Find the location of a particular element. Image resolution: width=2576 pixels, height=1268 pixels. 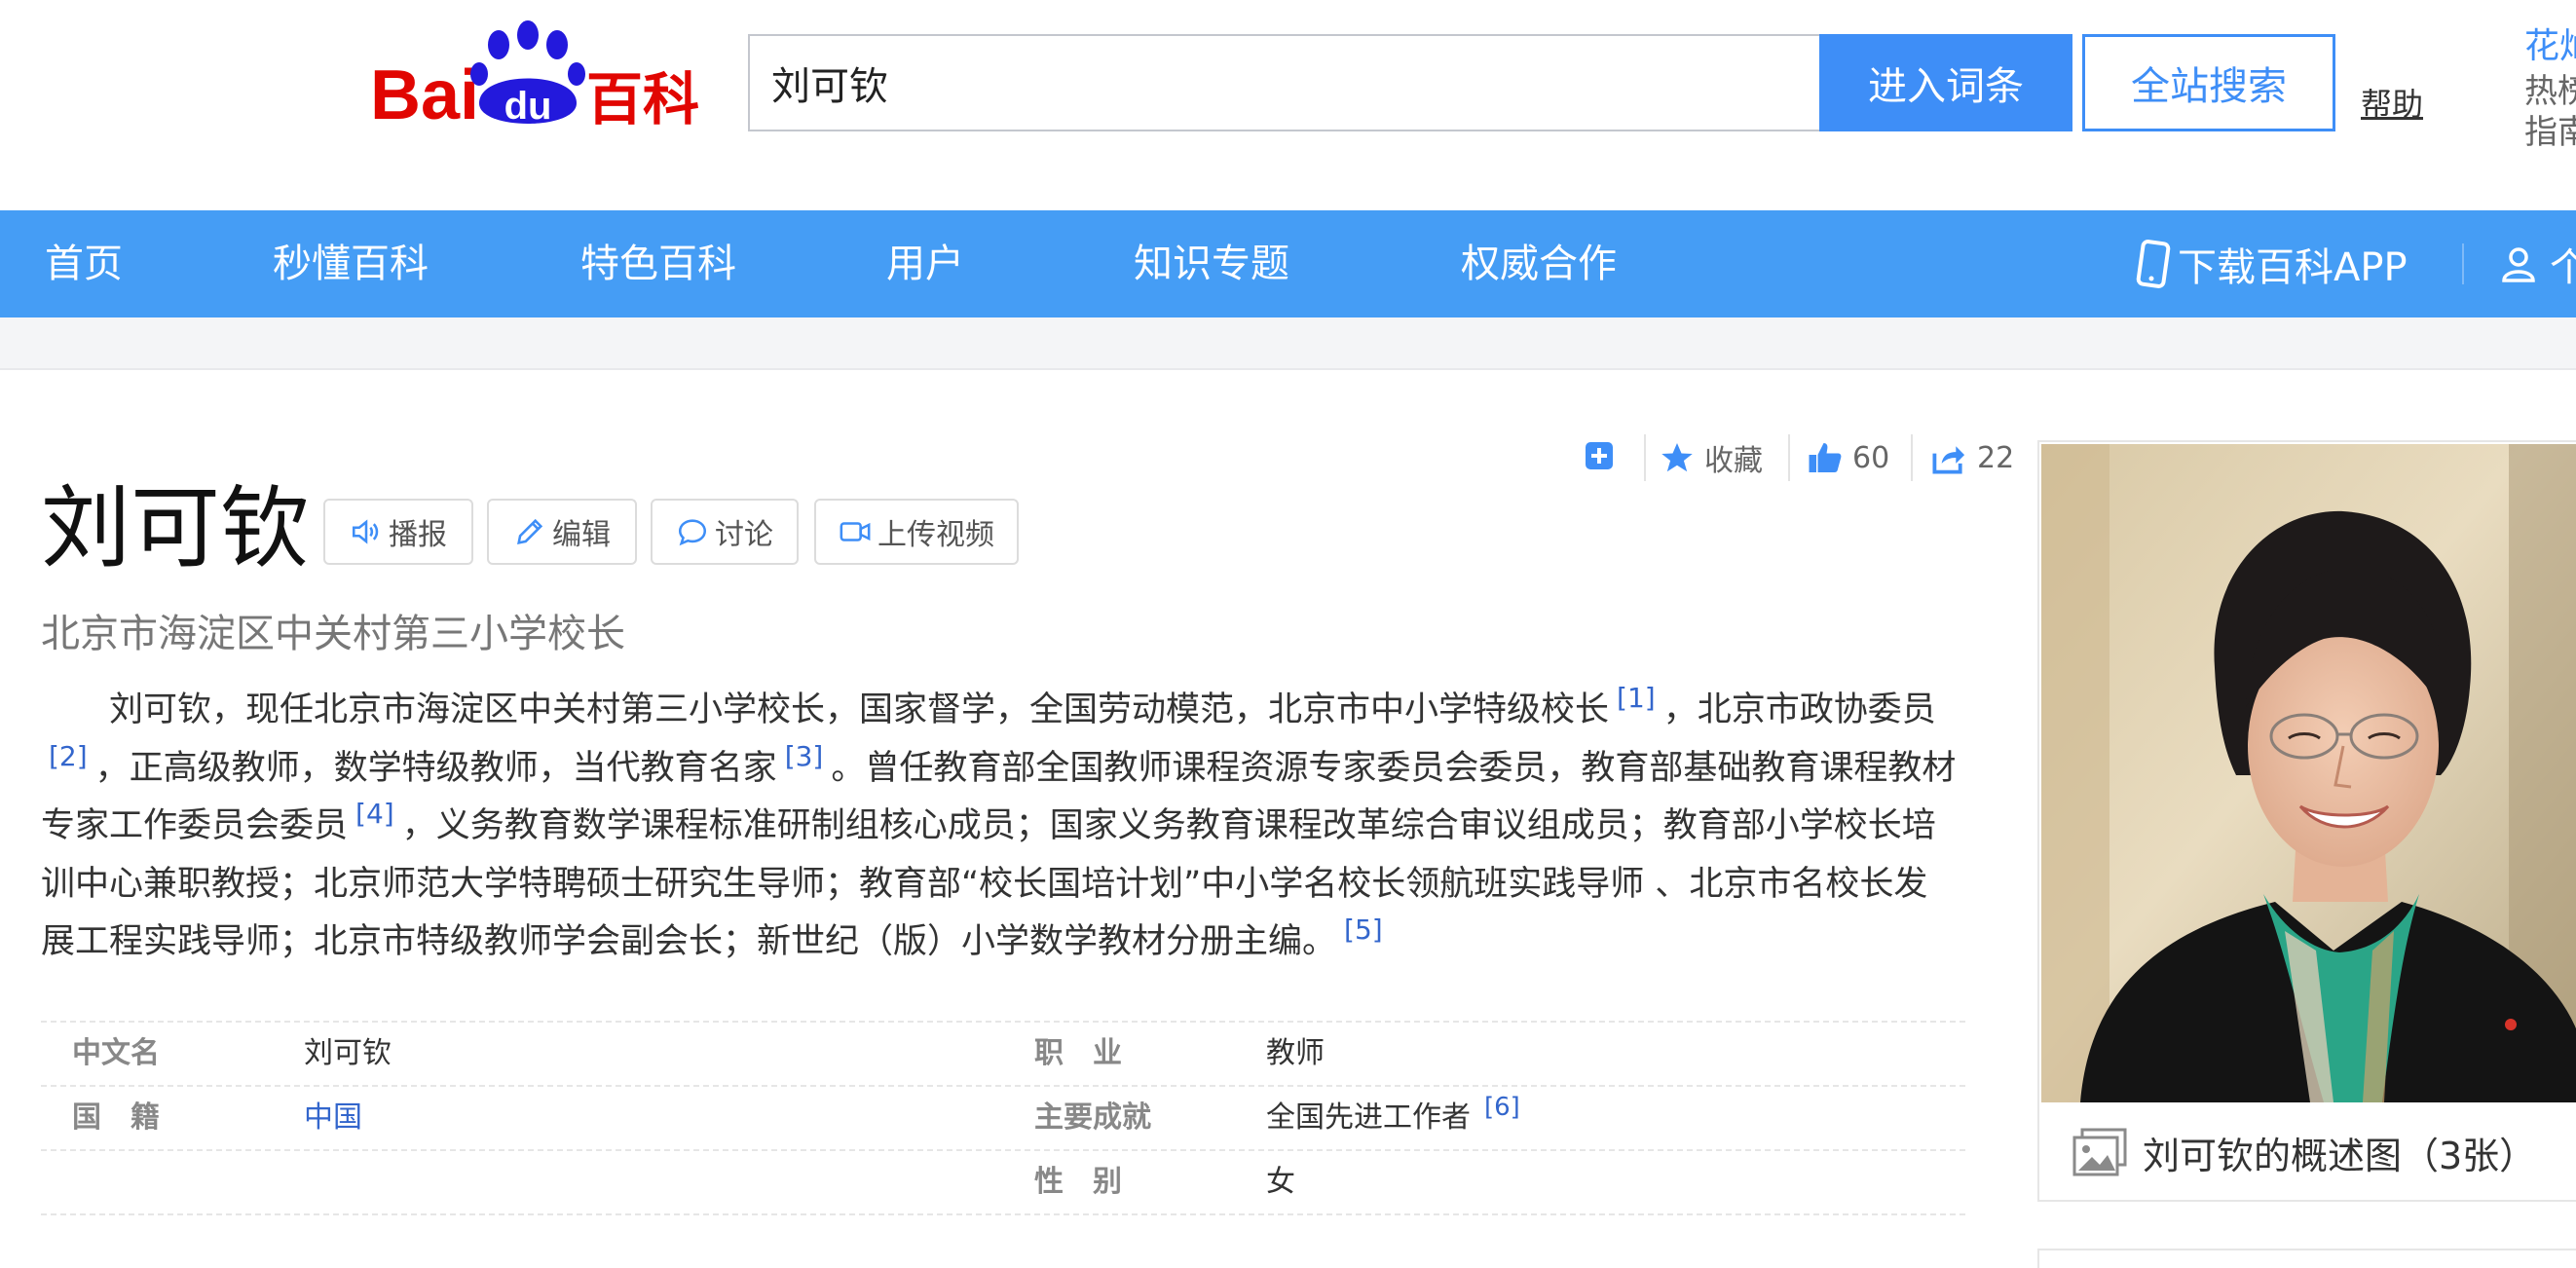

favorite-button: 收藏 is located at coordinates (1711, 458).